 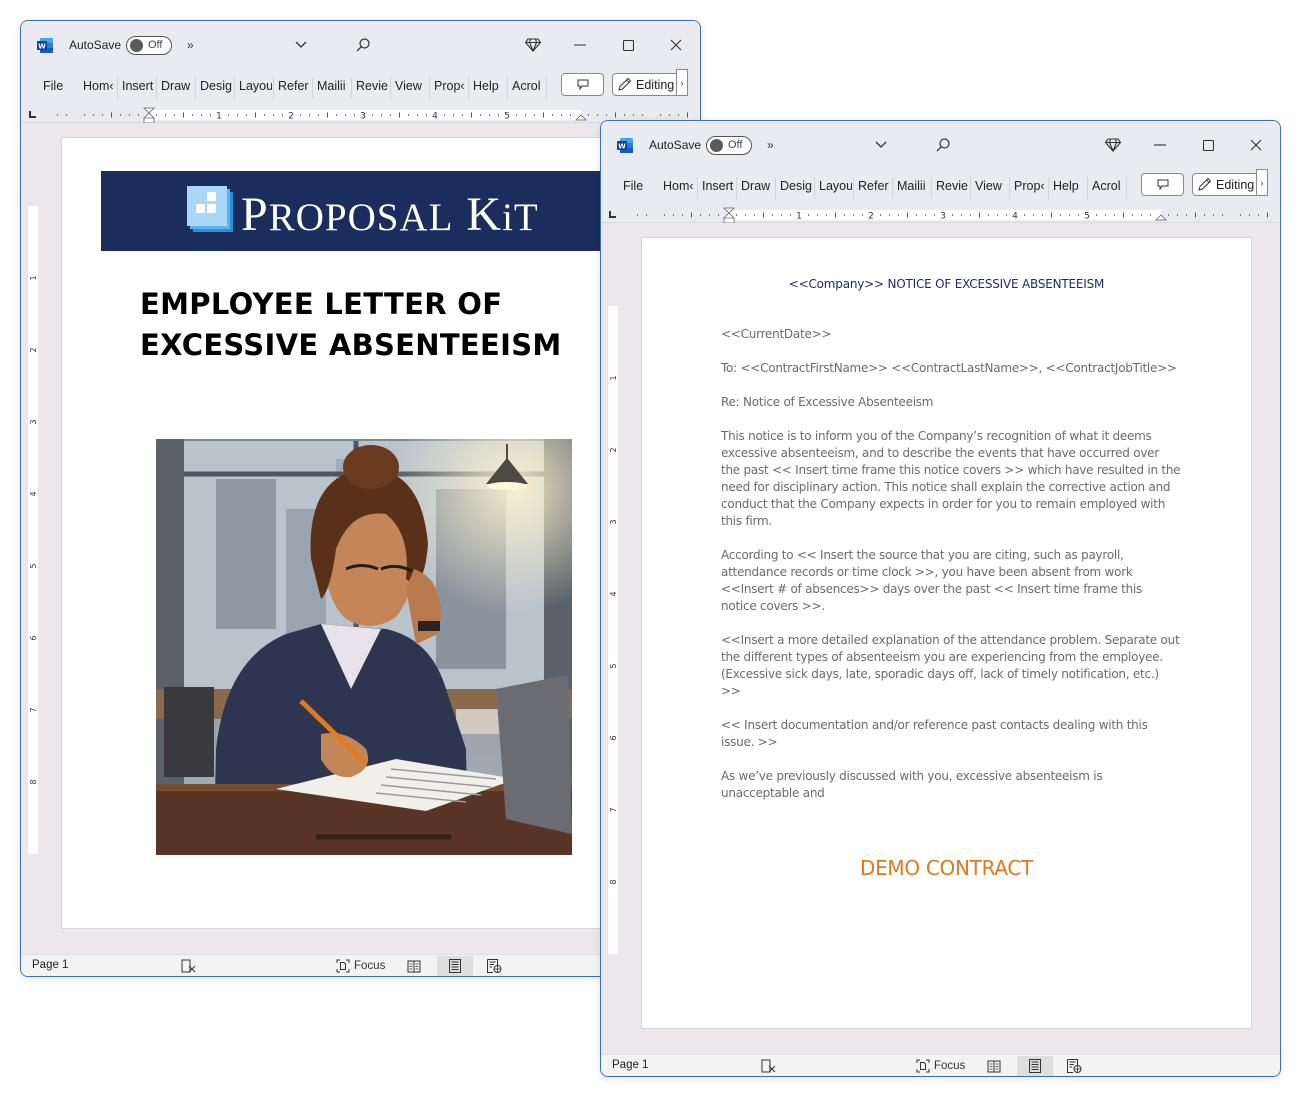 I want to click on ruler-number: 2, so click(x=291, y=117).